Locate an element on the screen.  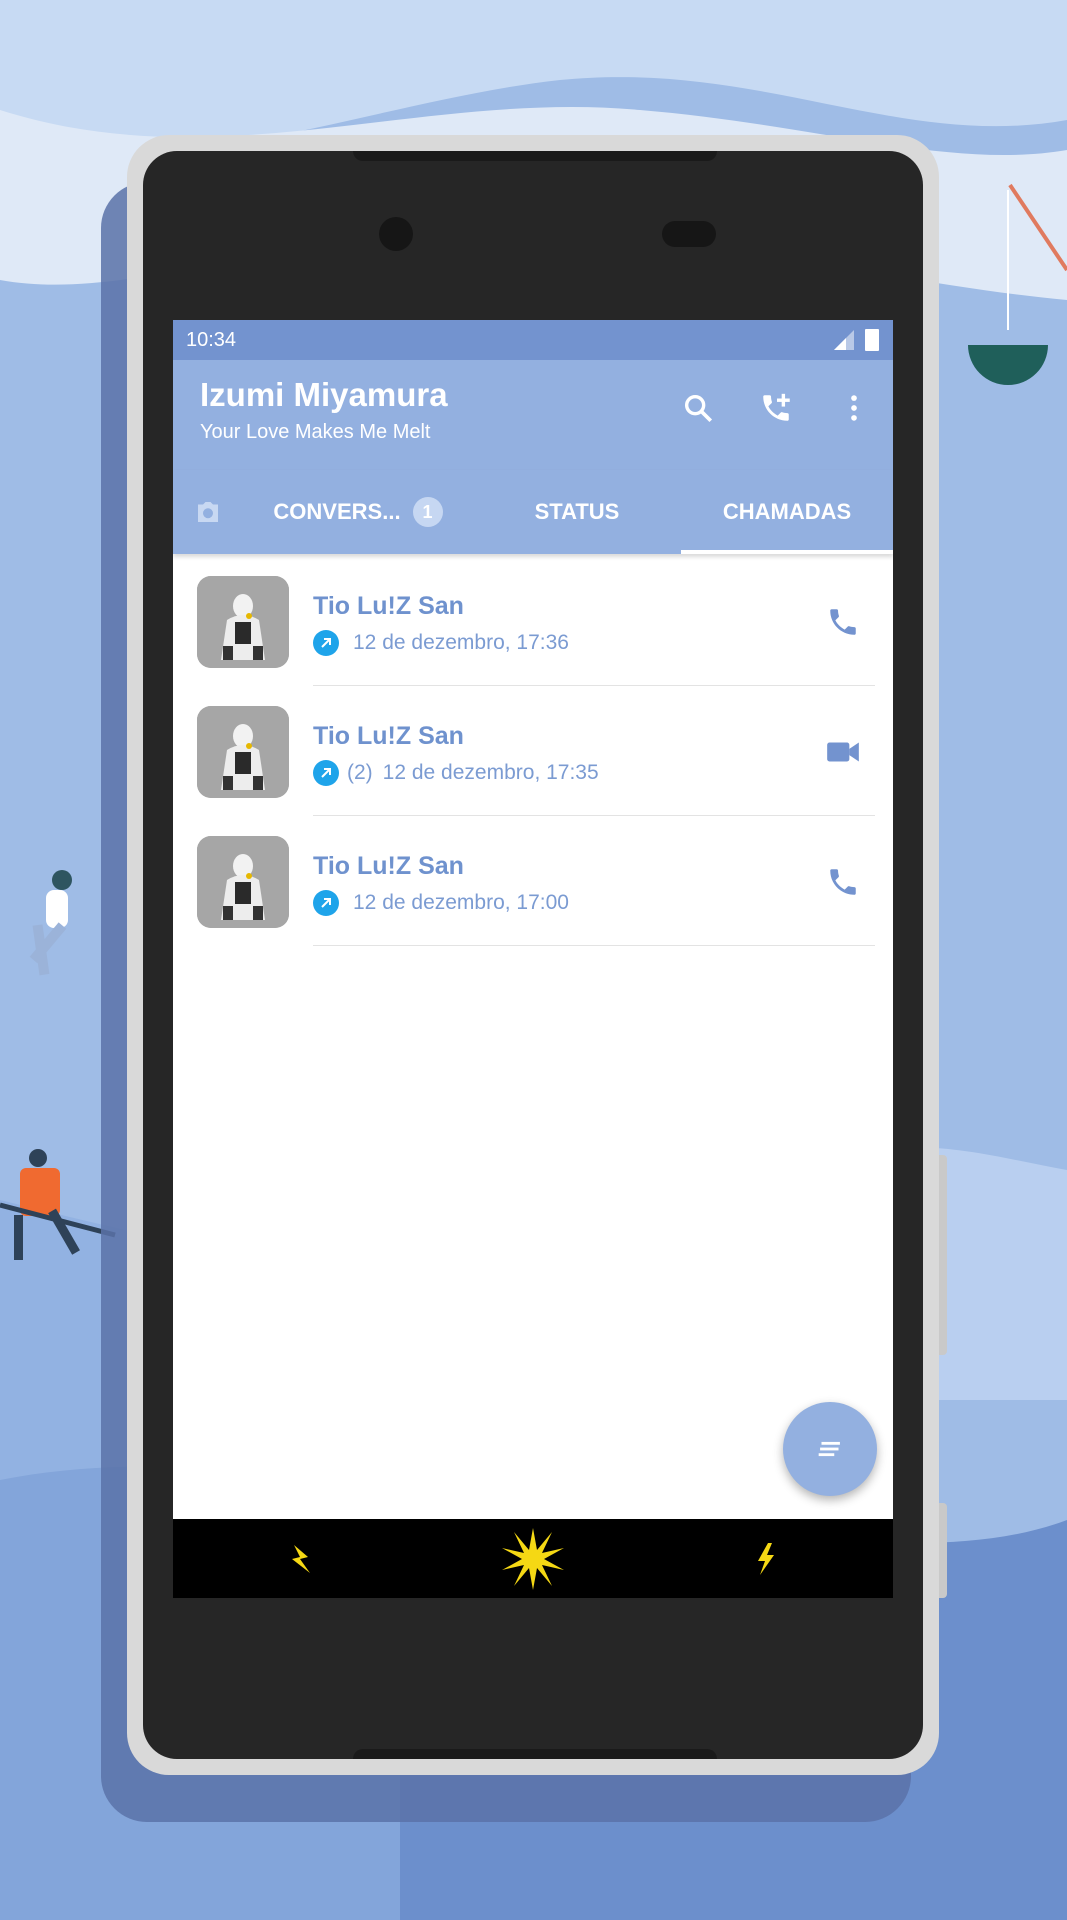
call-row: Tio Lu!Z San 12 de dezembro, 17:36 is located at coordinates (533, 621).